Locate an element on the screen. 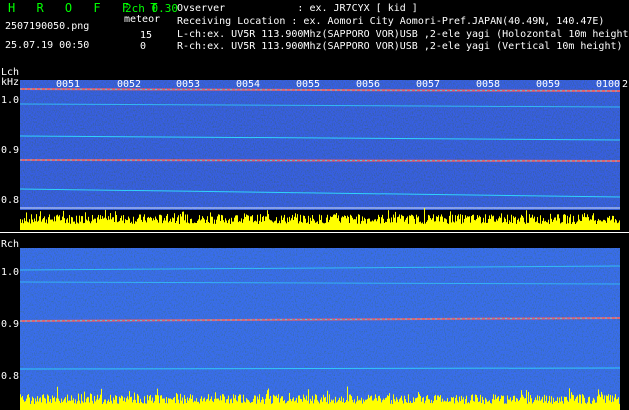 The image size is (629, 410). lch-amplitude-bars is located at coordinates (320, 219).